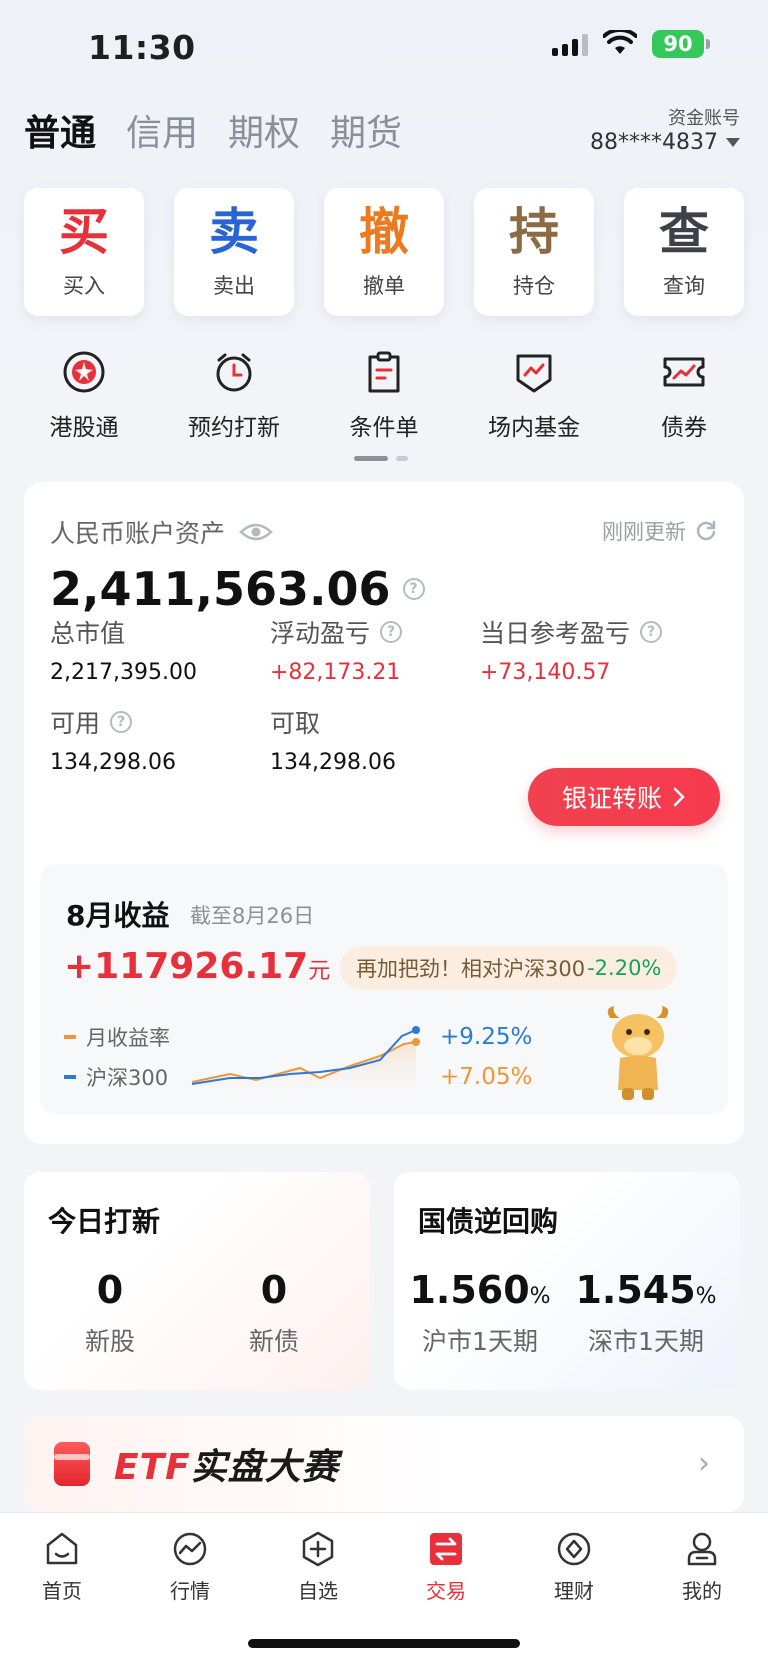  What do you see at coordinates (654, 142) in the screenshot?
I see `fund-account-number: 88****4837` at bounding box center [654, 142].